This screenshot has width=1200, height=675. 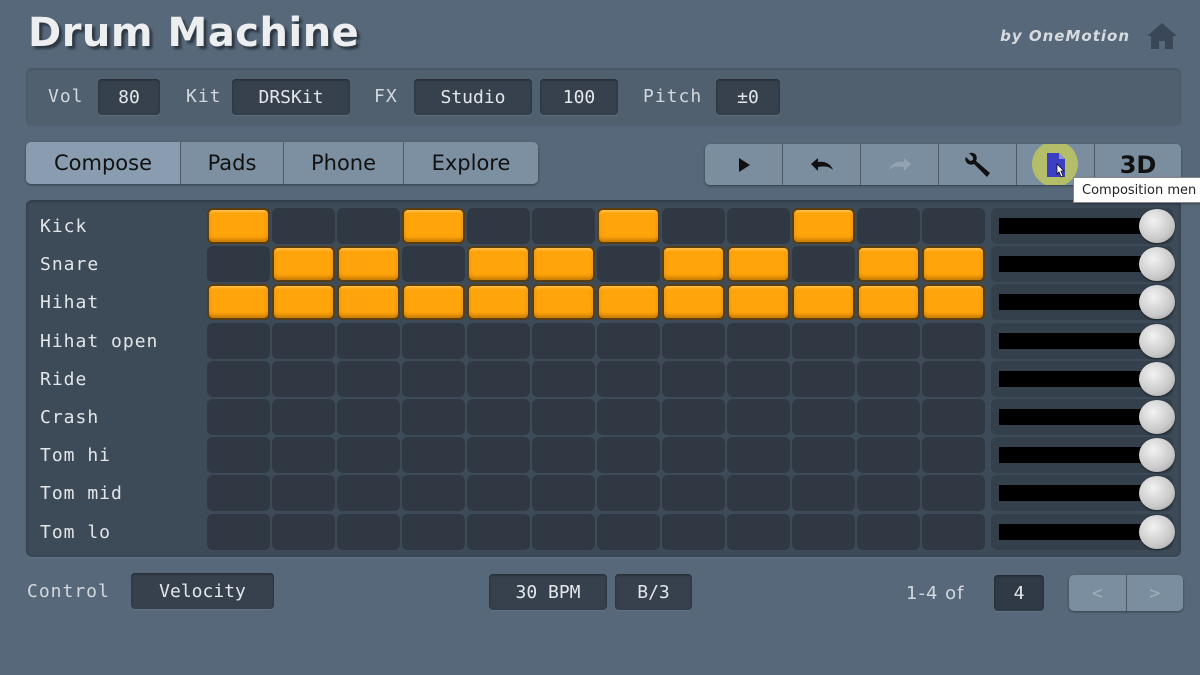 What do you see at coordinates (473, 97) in the screenshot?
I see `fx-select: Studio` at bounding box center [473, 97].